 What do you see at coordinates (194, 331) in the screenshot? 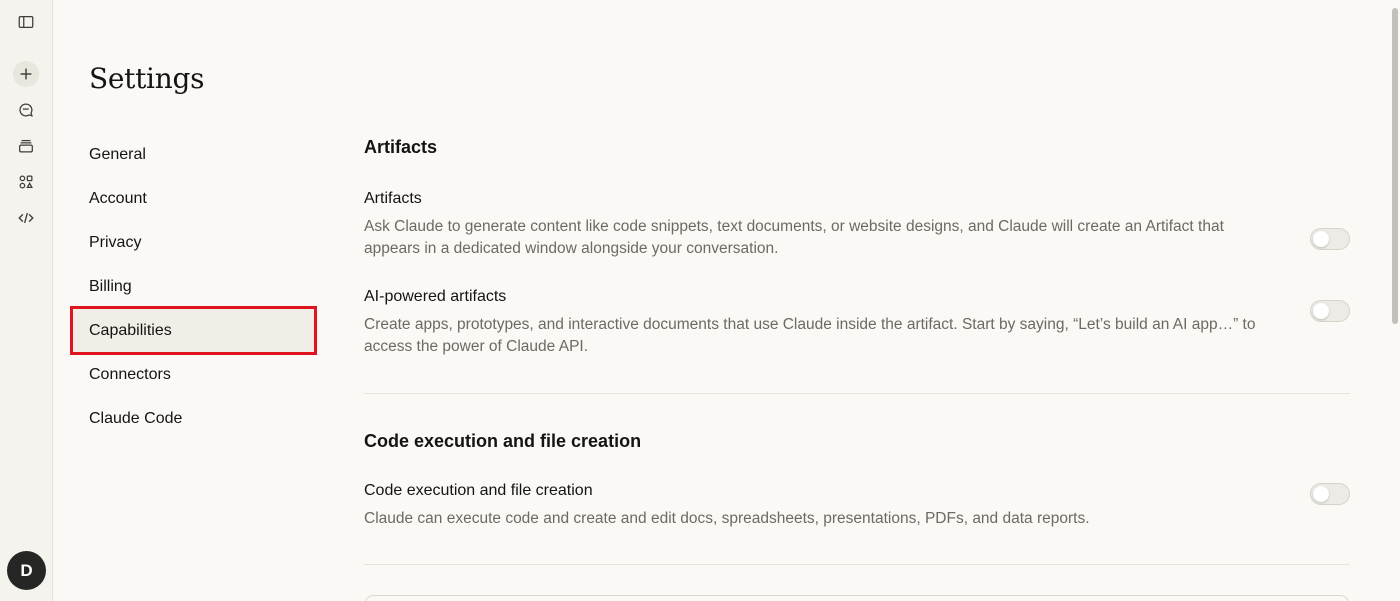
I see `nav-item-capabilities: Capabilities` at bounding box center [194, 331].